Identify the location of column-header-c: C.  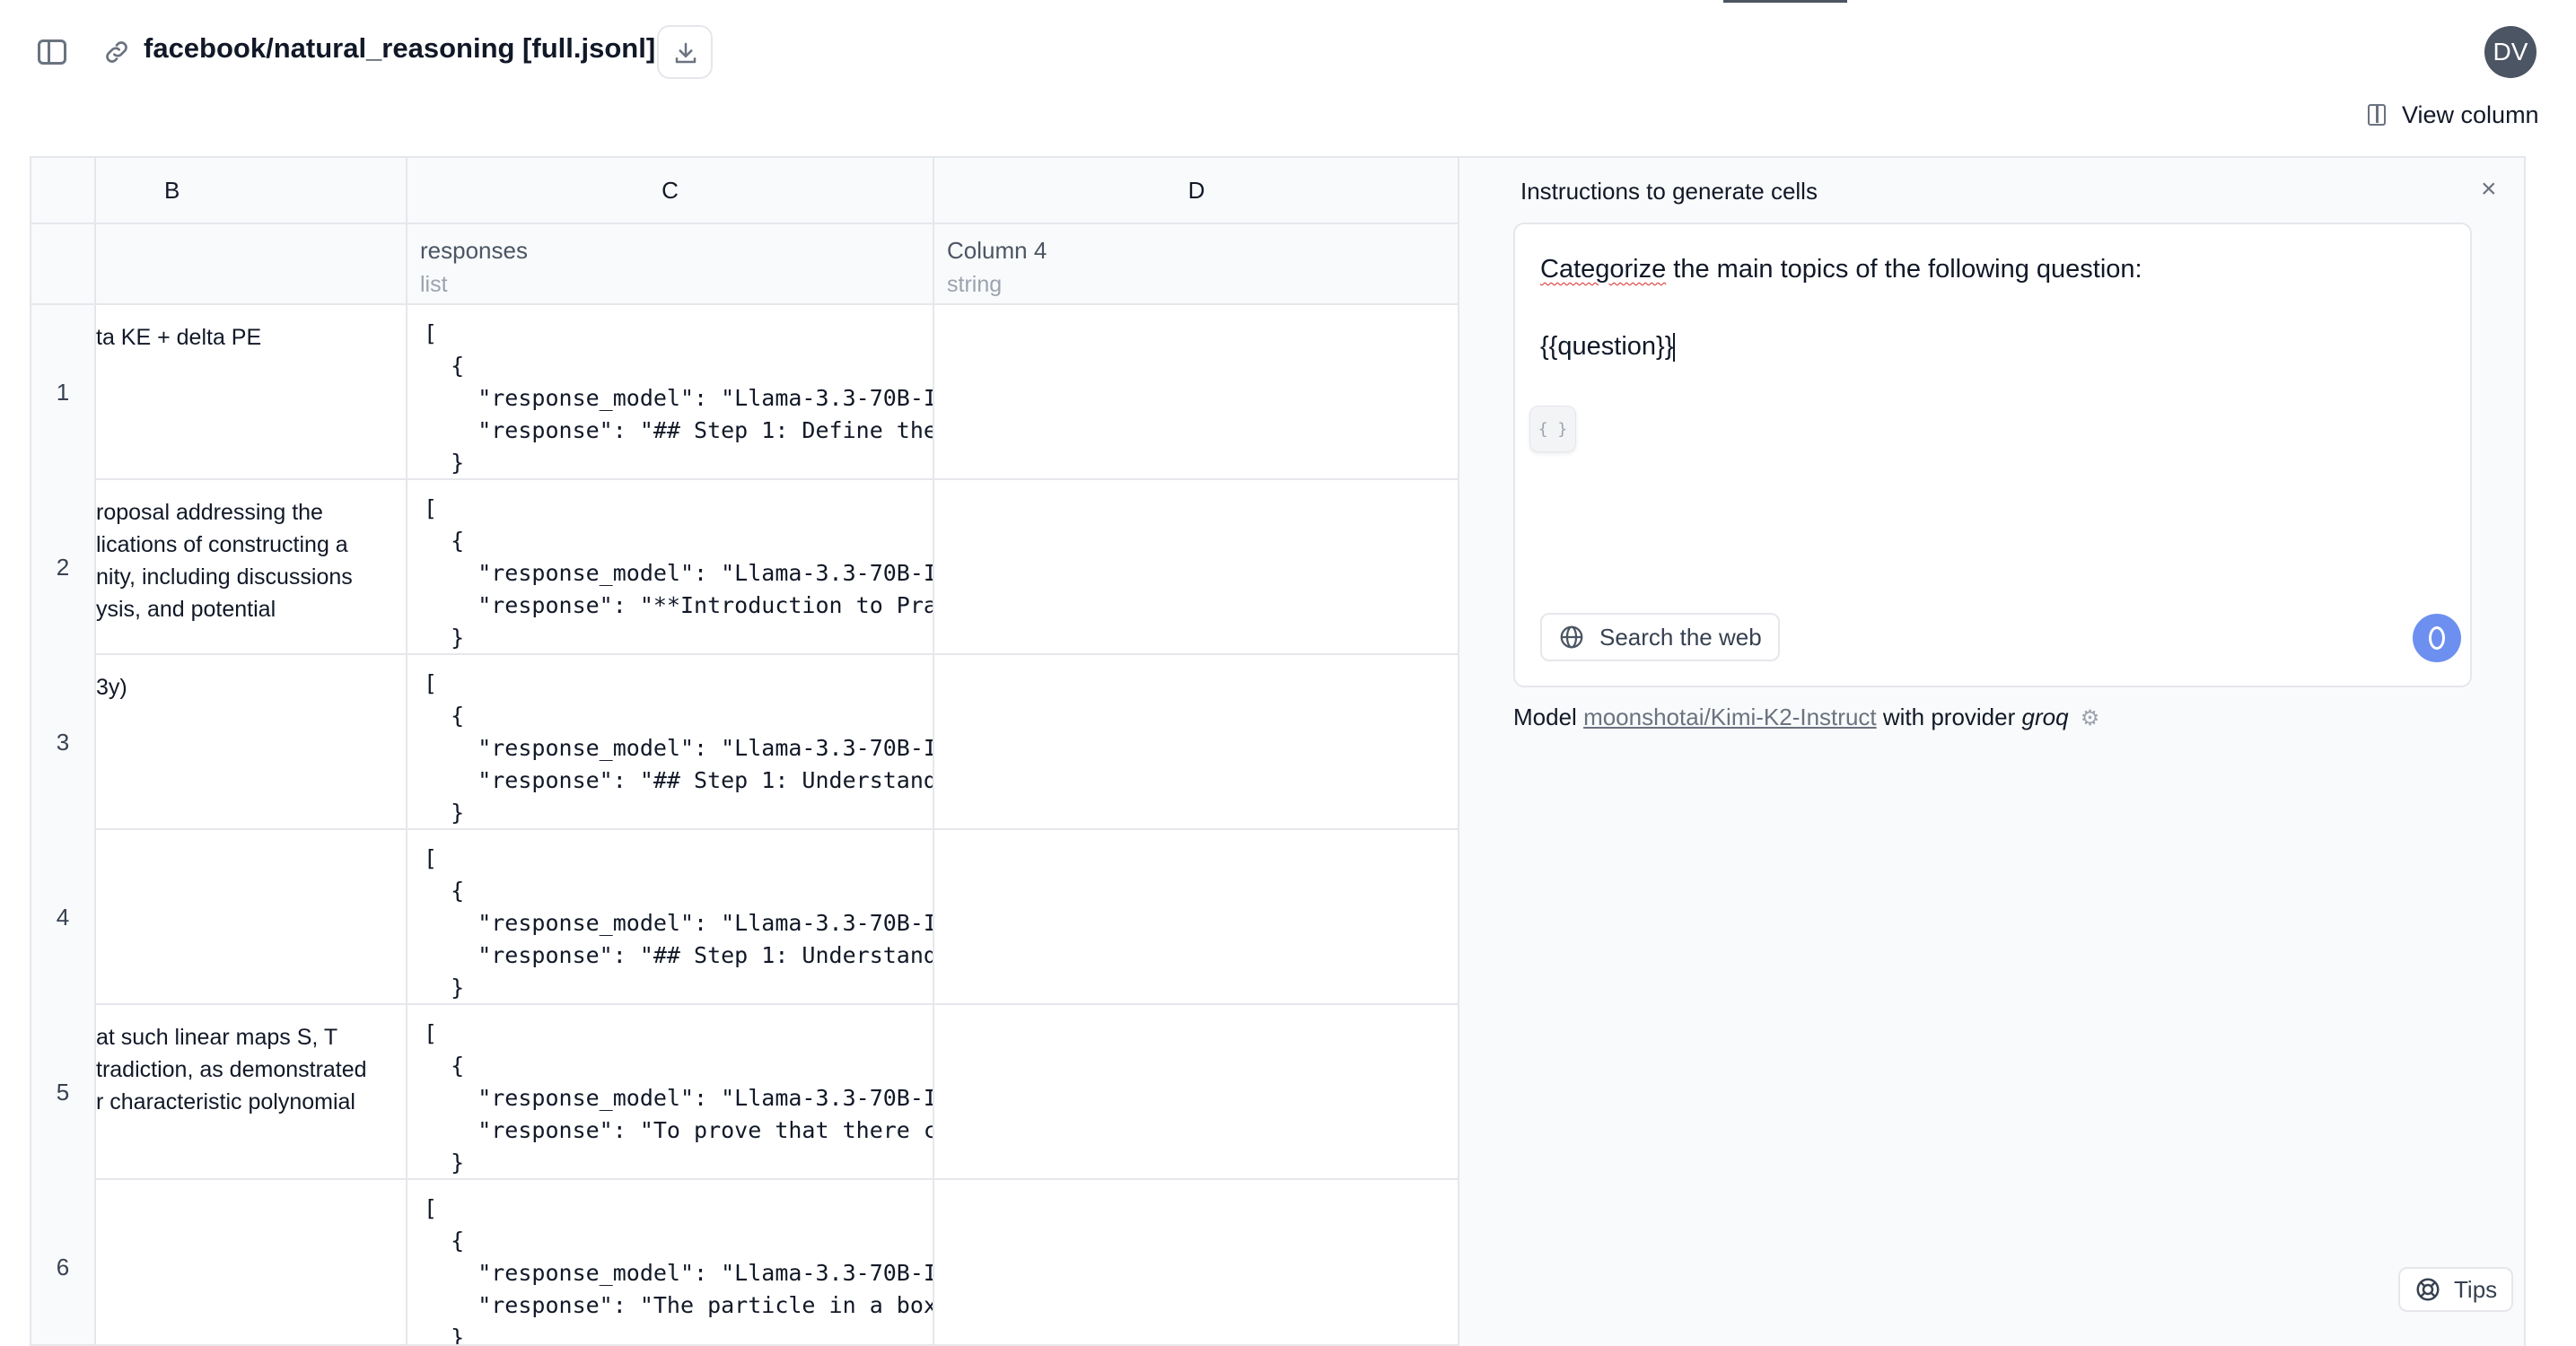
(670, 191).